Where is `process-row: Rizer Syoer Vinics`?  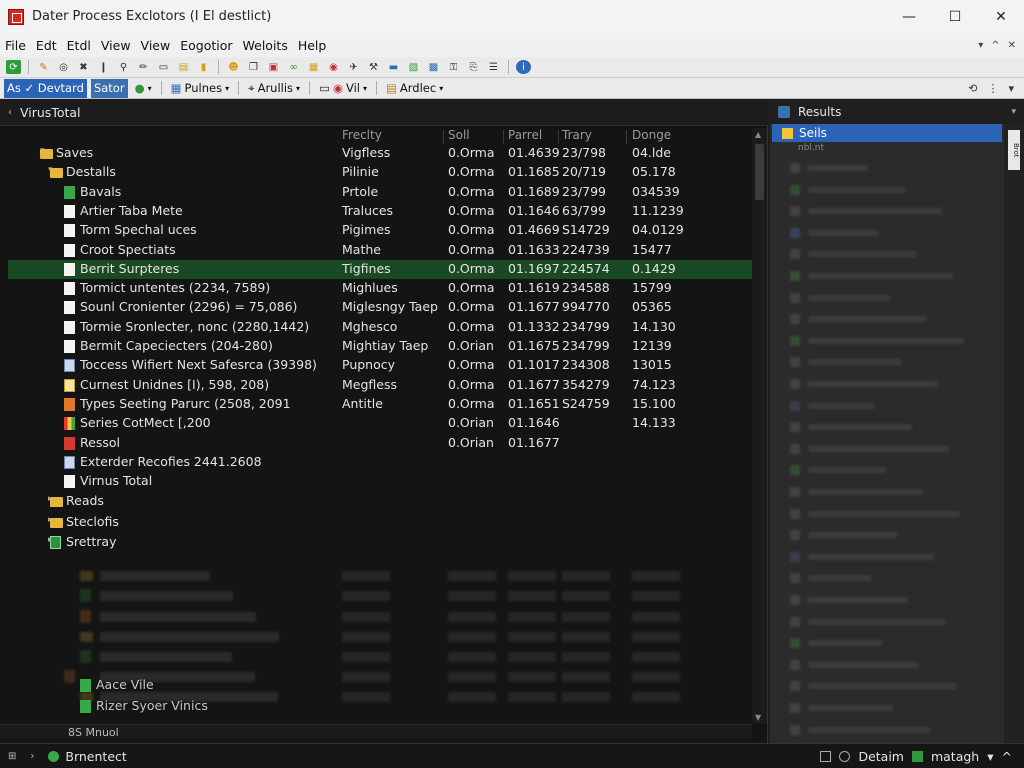
process-row: Rizer Syoer Vinics is located at coordinates (380, 706).